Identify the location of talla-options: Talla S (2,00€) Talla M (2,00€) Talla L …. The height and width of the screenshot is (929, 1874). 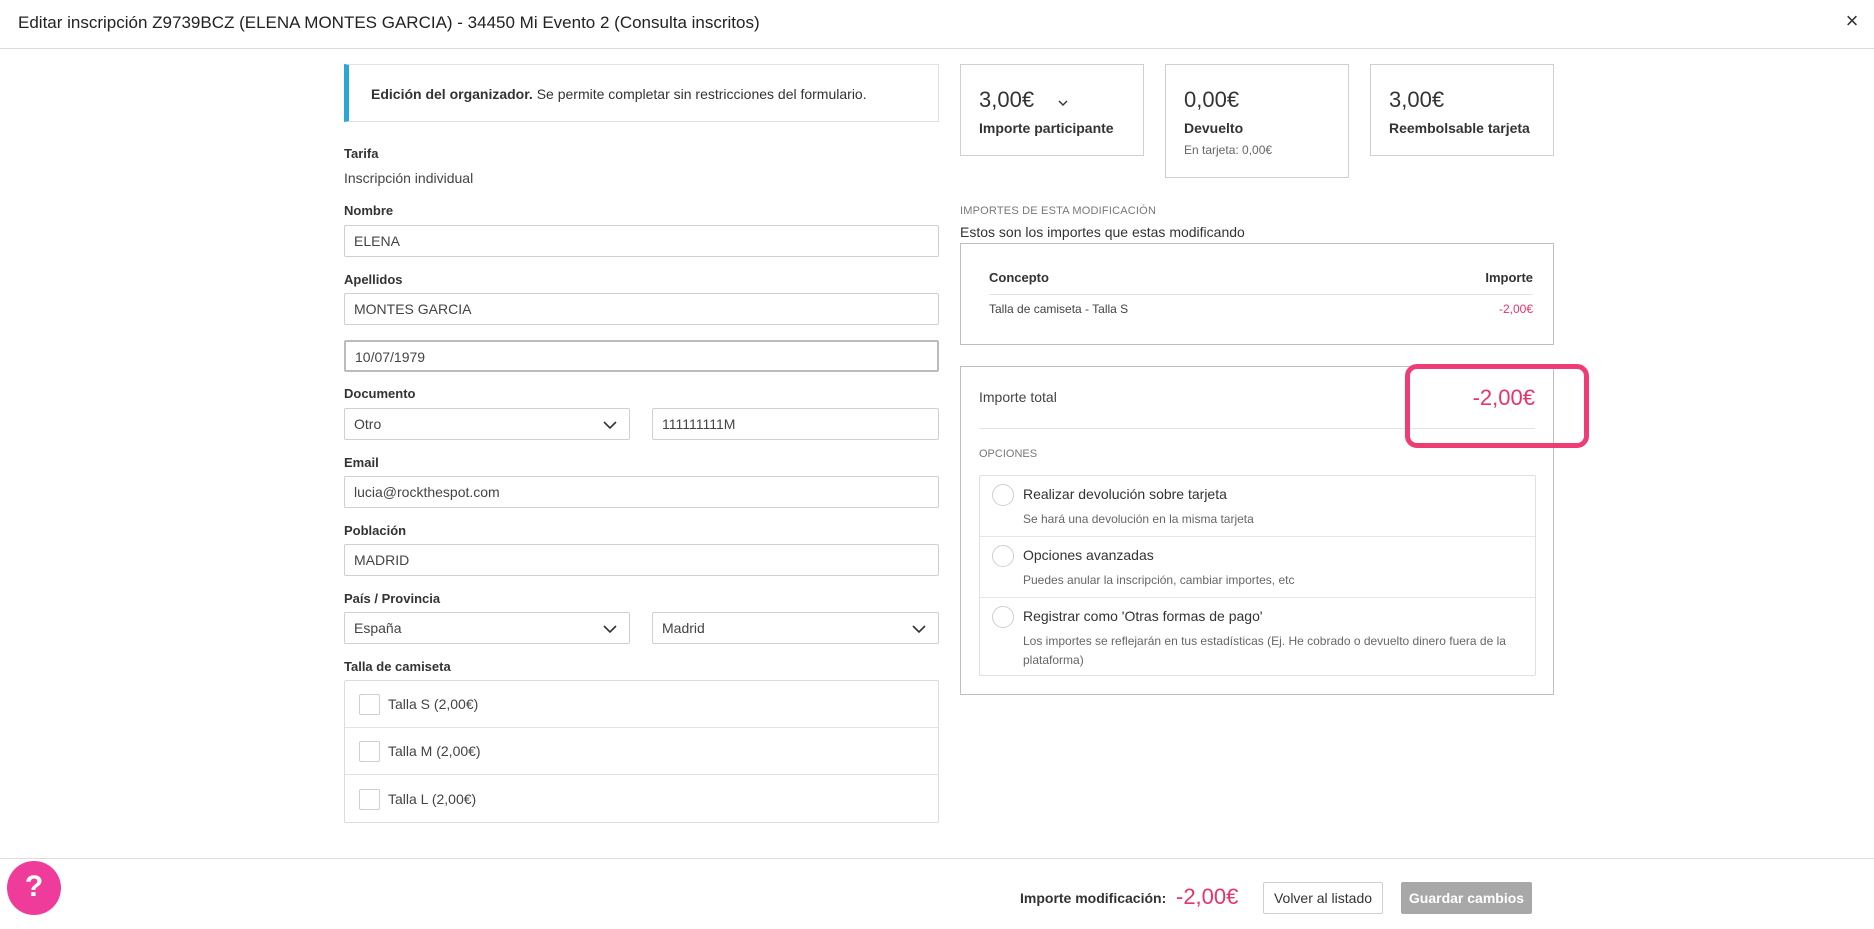
(641, 751).